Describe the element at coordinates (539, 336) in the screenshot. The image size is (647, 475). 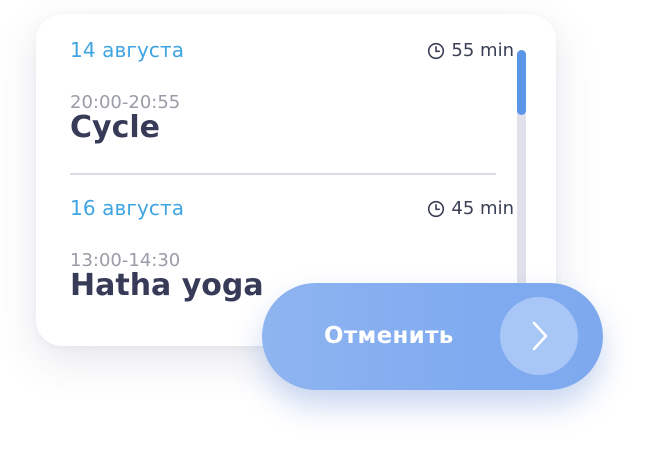
I see `chevron-right-icon` at that location.